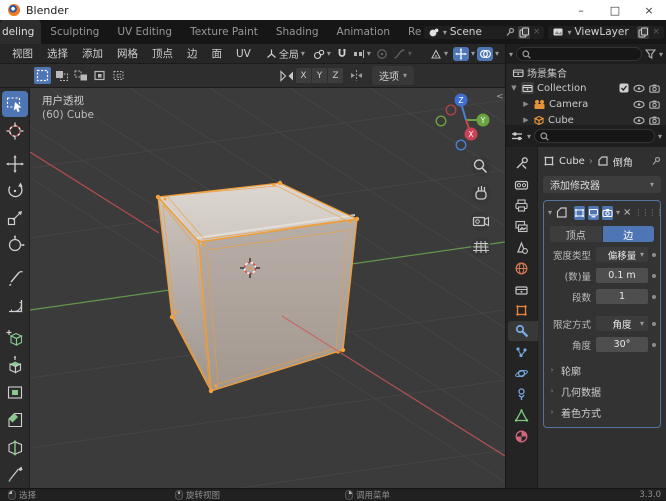 This screenshot has height=501, width=666. Describe the element at coordinates (602, 184) in the screenshot. I see `add-modifier-button: 添加修改器 ▾` at that location.